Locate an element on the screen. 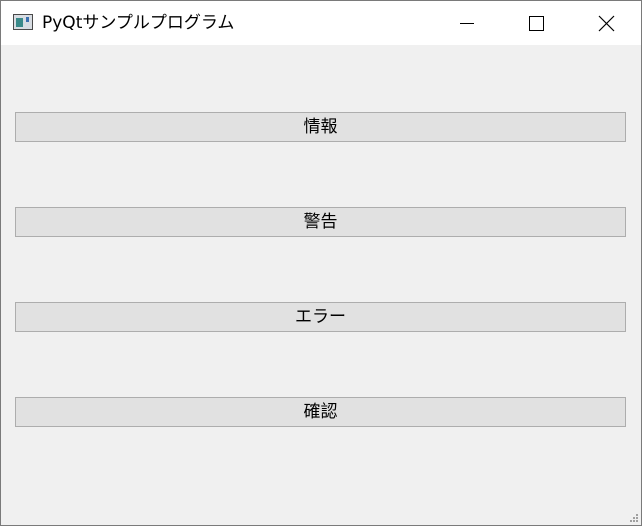 The image size is (642, 526). error-button: エラー is located at coordinates (320, 317).